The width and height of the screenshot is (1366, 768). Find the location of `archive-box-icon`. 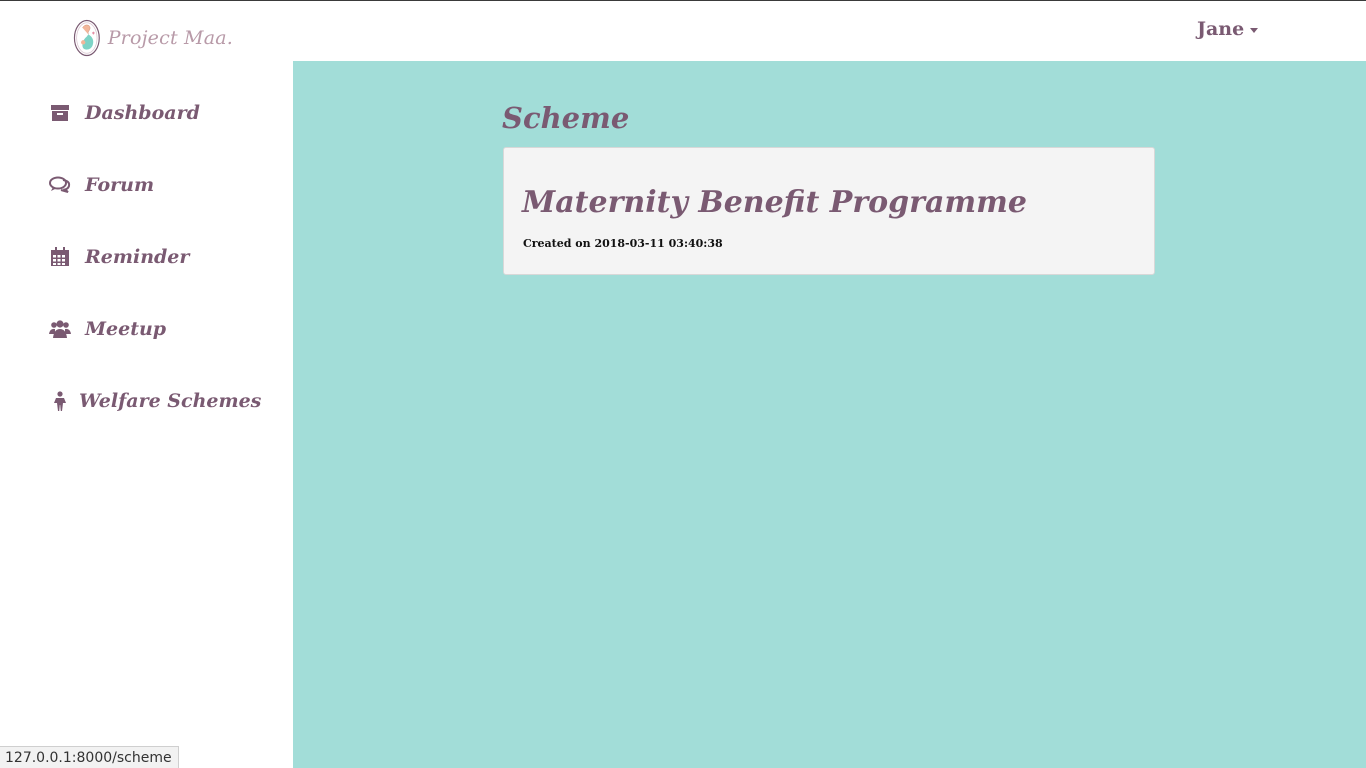

archive-box-icon is located at coordinates (60, 113).